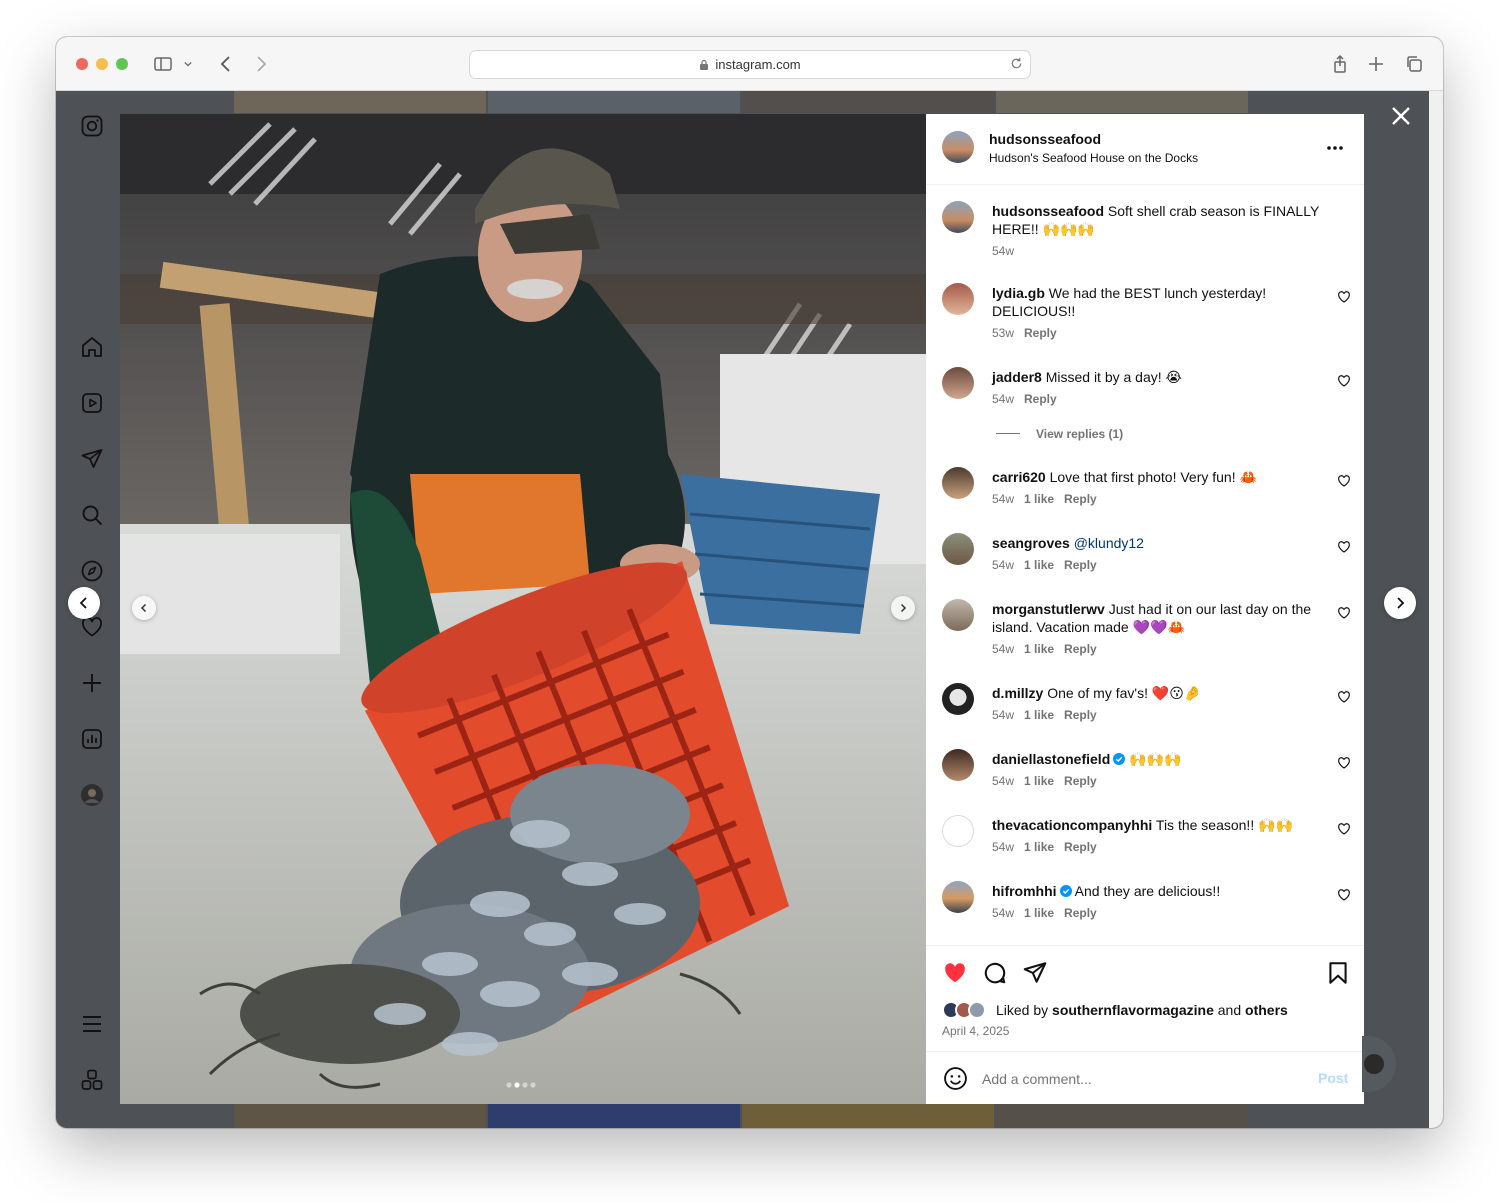  What do you see at coordinates (188, 64) in the screenshot?
I see `chevron-down-icon` at bounding box center [188, 64].